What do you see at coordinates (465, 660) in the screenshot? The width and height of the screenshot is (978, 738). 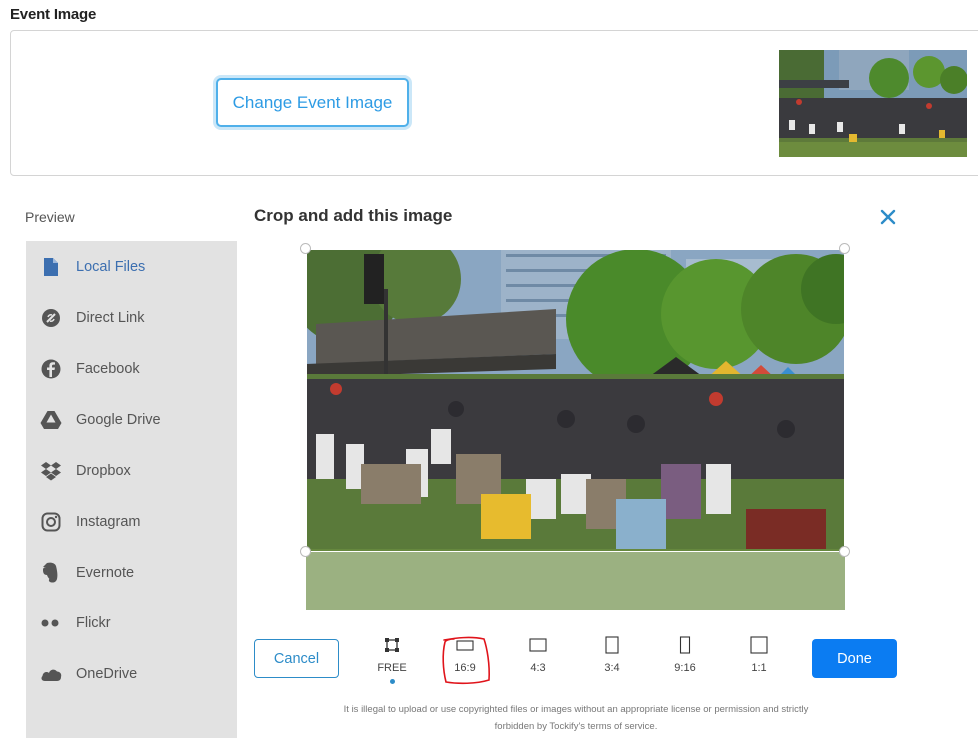 I see `ratio-16-9: 16:9` at bounding box center [465, 660].